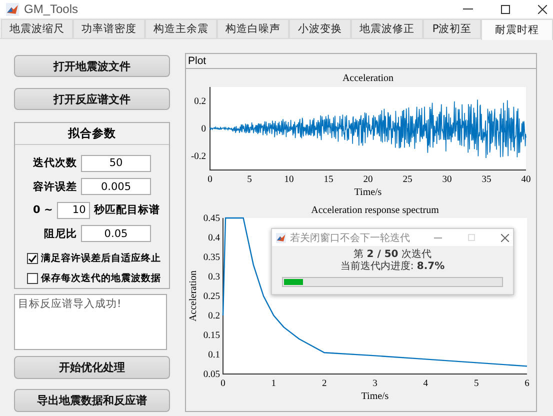 This screenshot has height=416, width=553. Describe the element at coordinates (425, 384) in the screenshot. I see `tick-label: 4` at that location.